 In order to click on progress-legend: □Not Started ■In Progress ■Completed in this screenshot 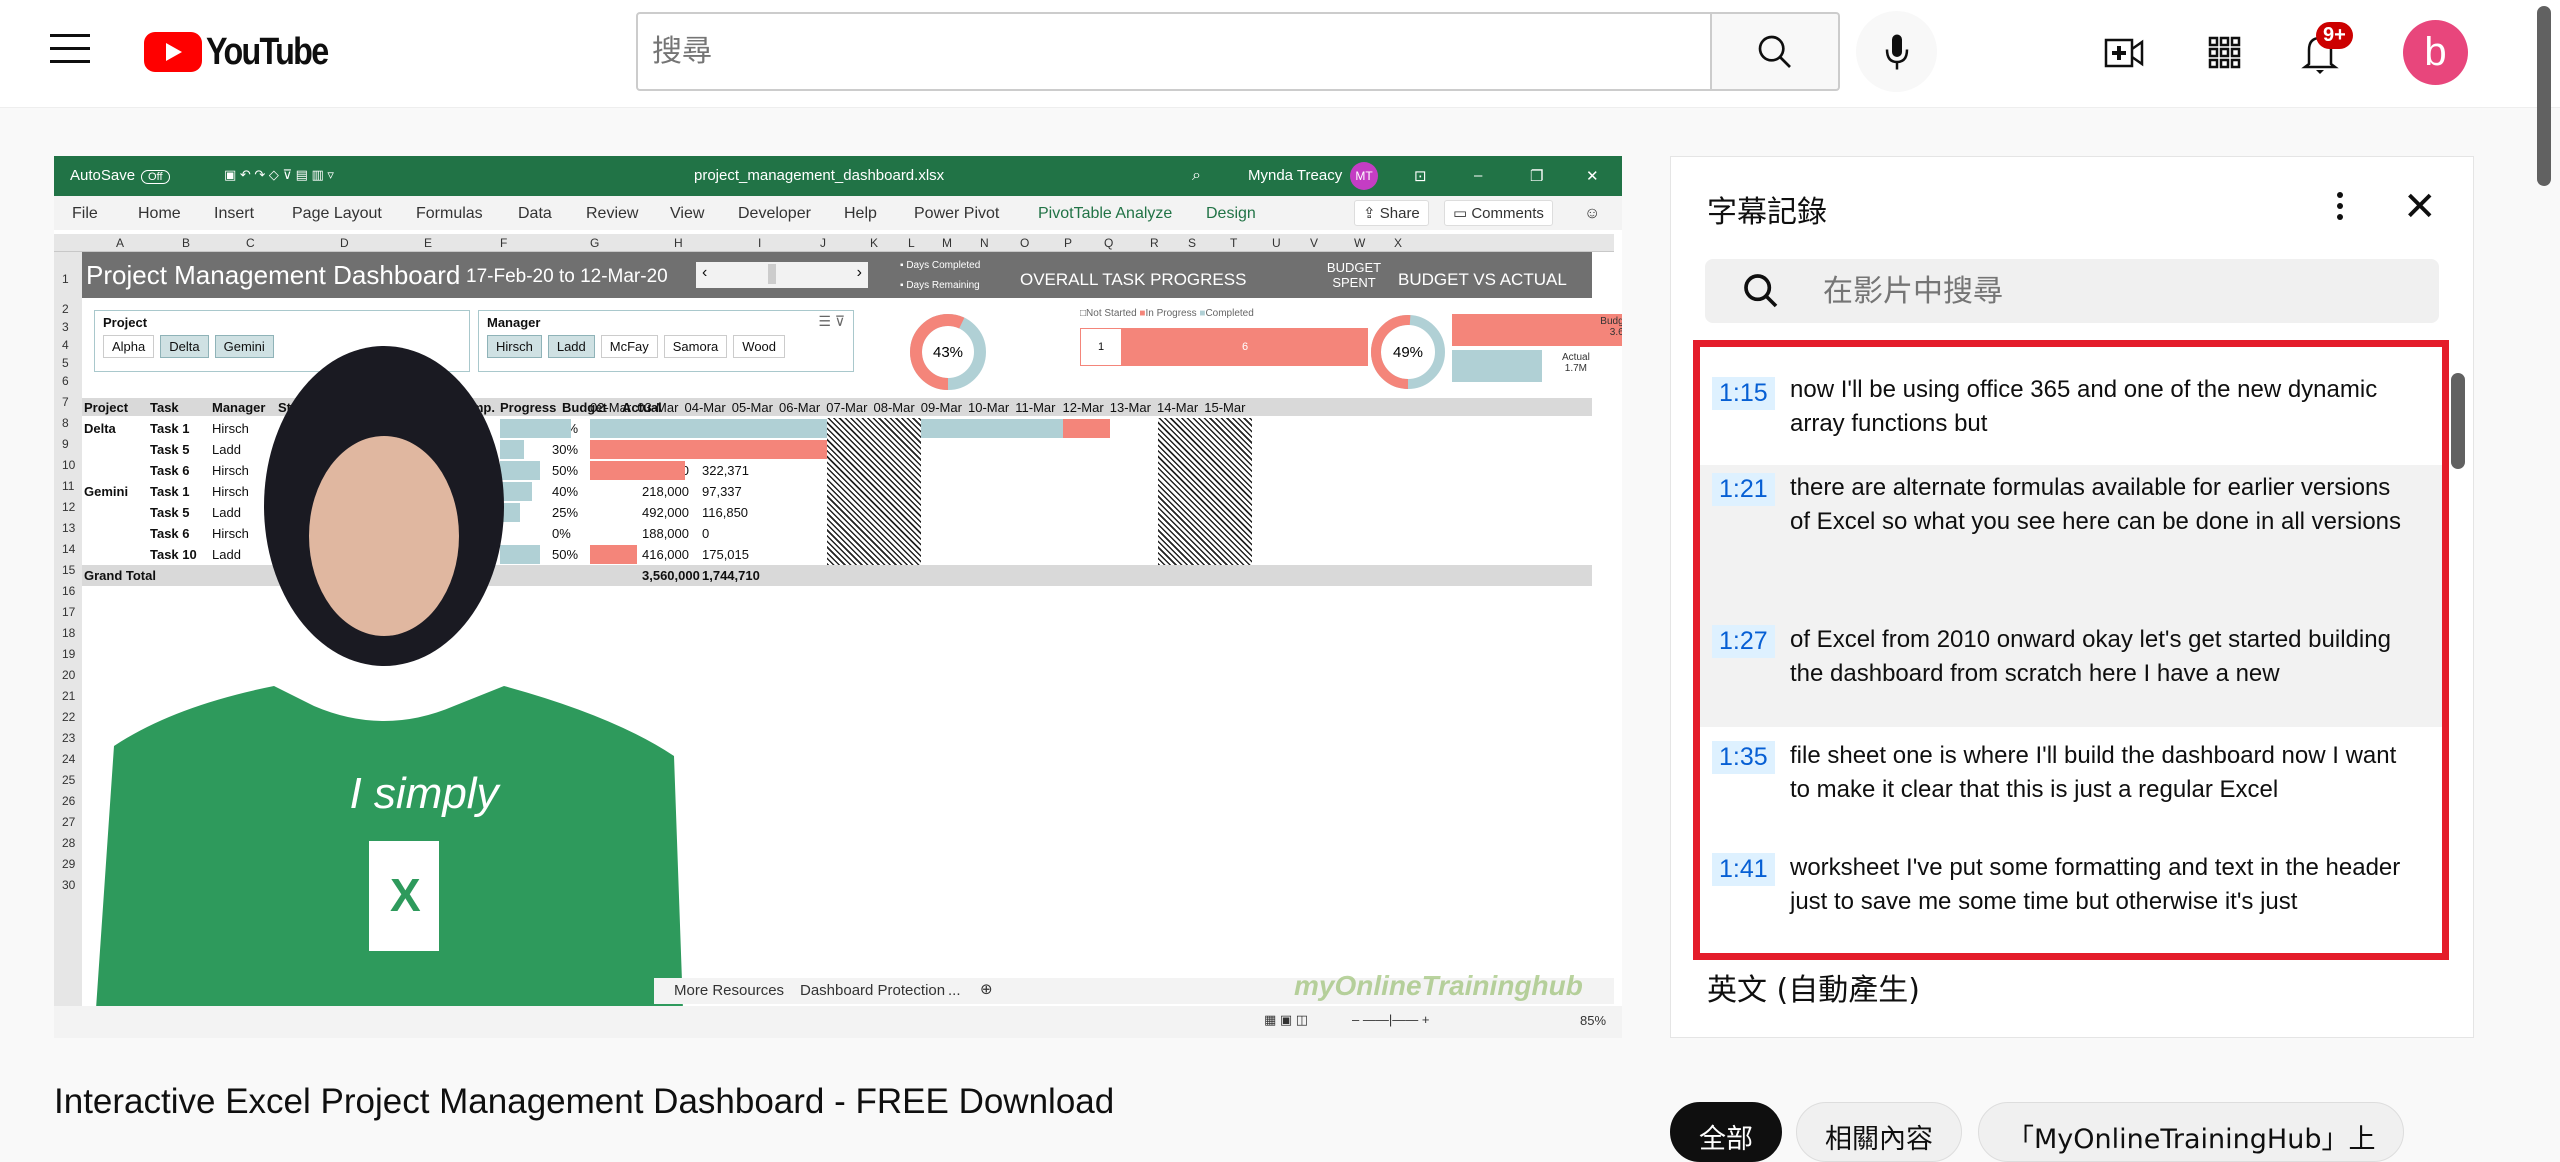, I will do `click(1167, 313)`.